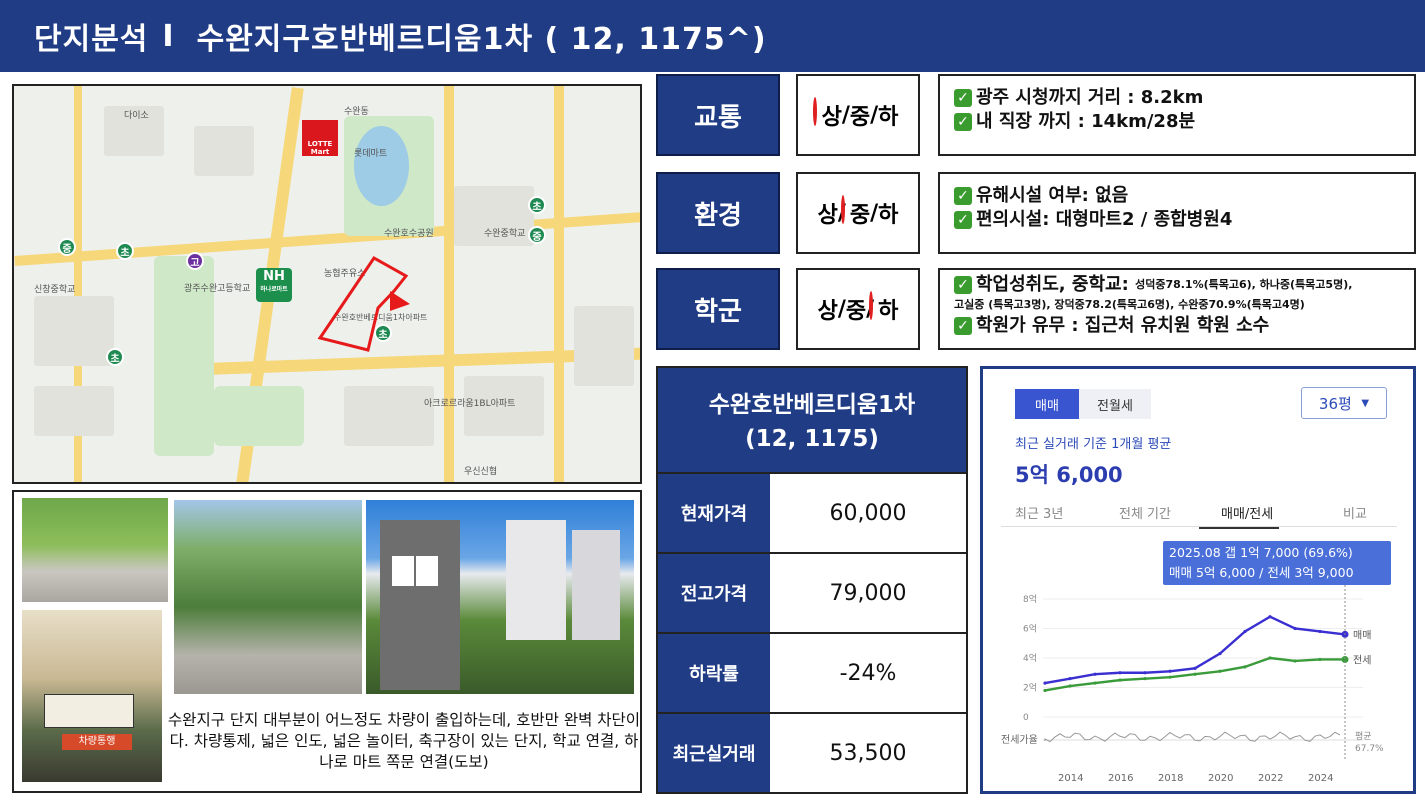 The height and width of the screenshot is (802, 1425). What do you see at coordinates (1369, 749) in the screenshot?
I see `avg-value: 67.7%` at bounding box center [1369, 749].